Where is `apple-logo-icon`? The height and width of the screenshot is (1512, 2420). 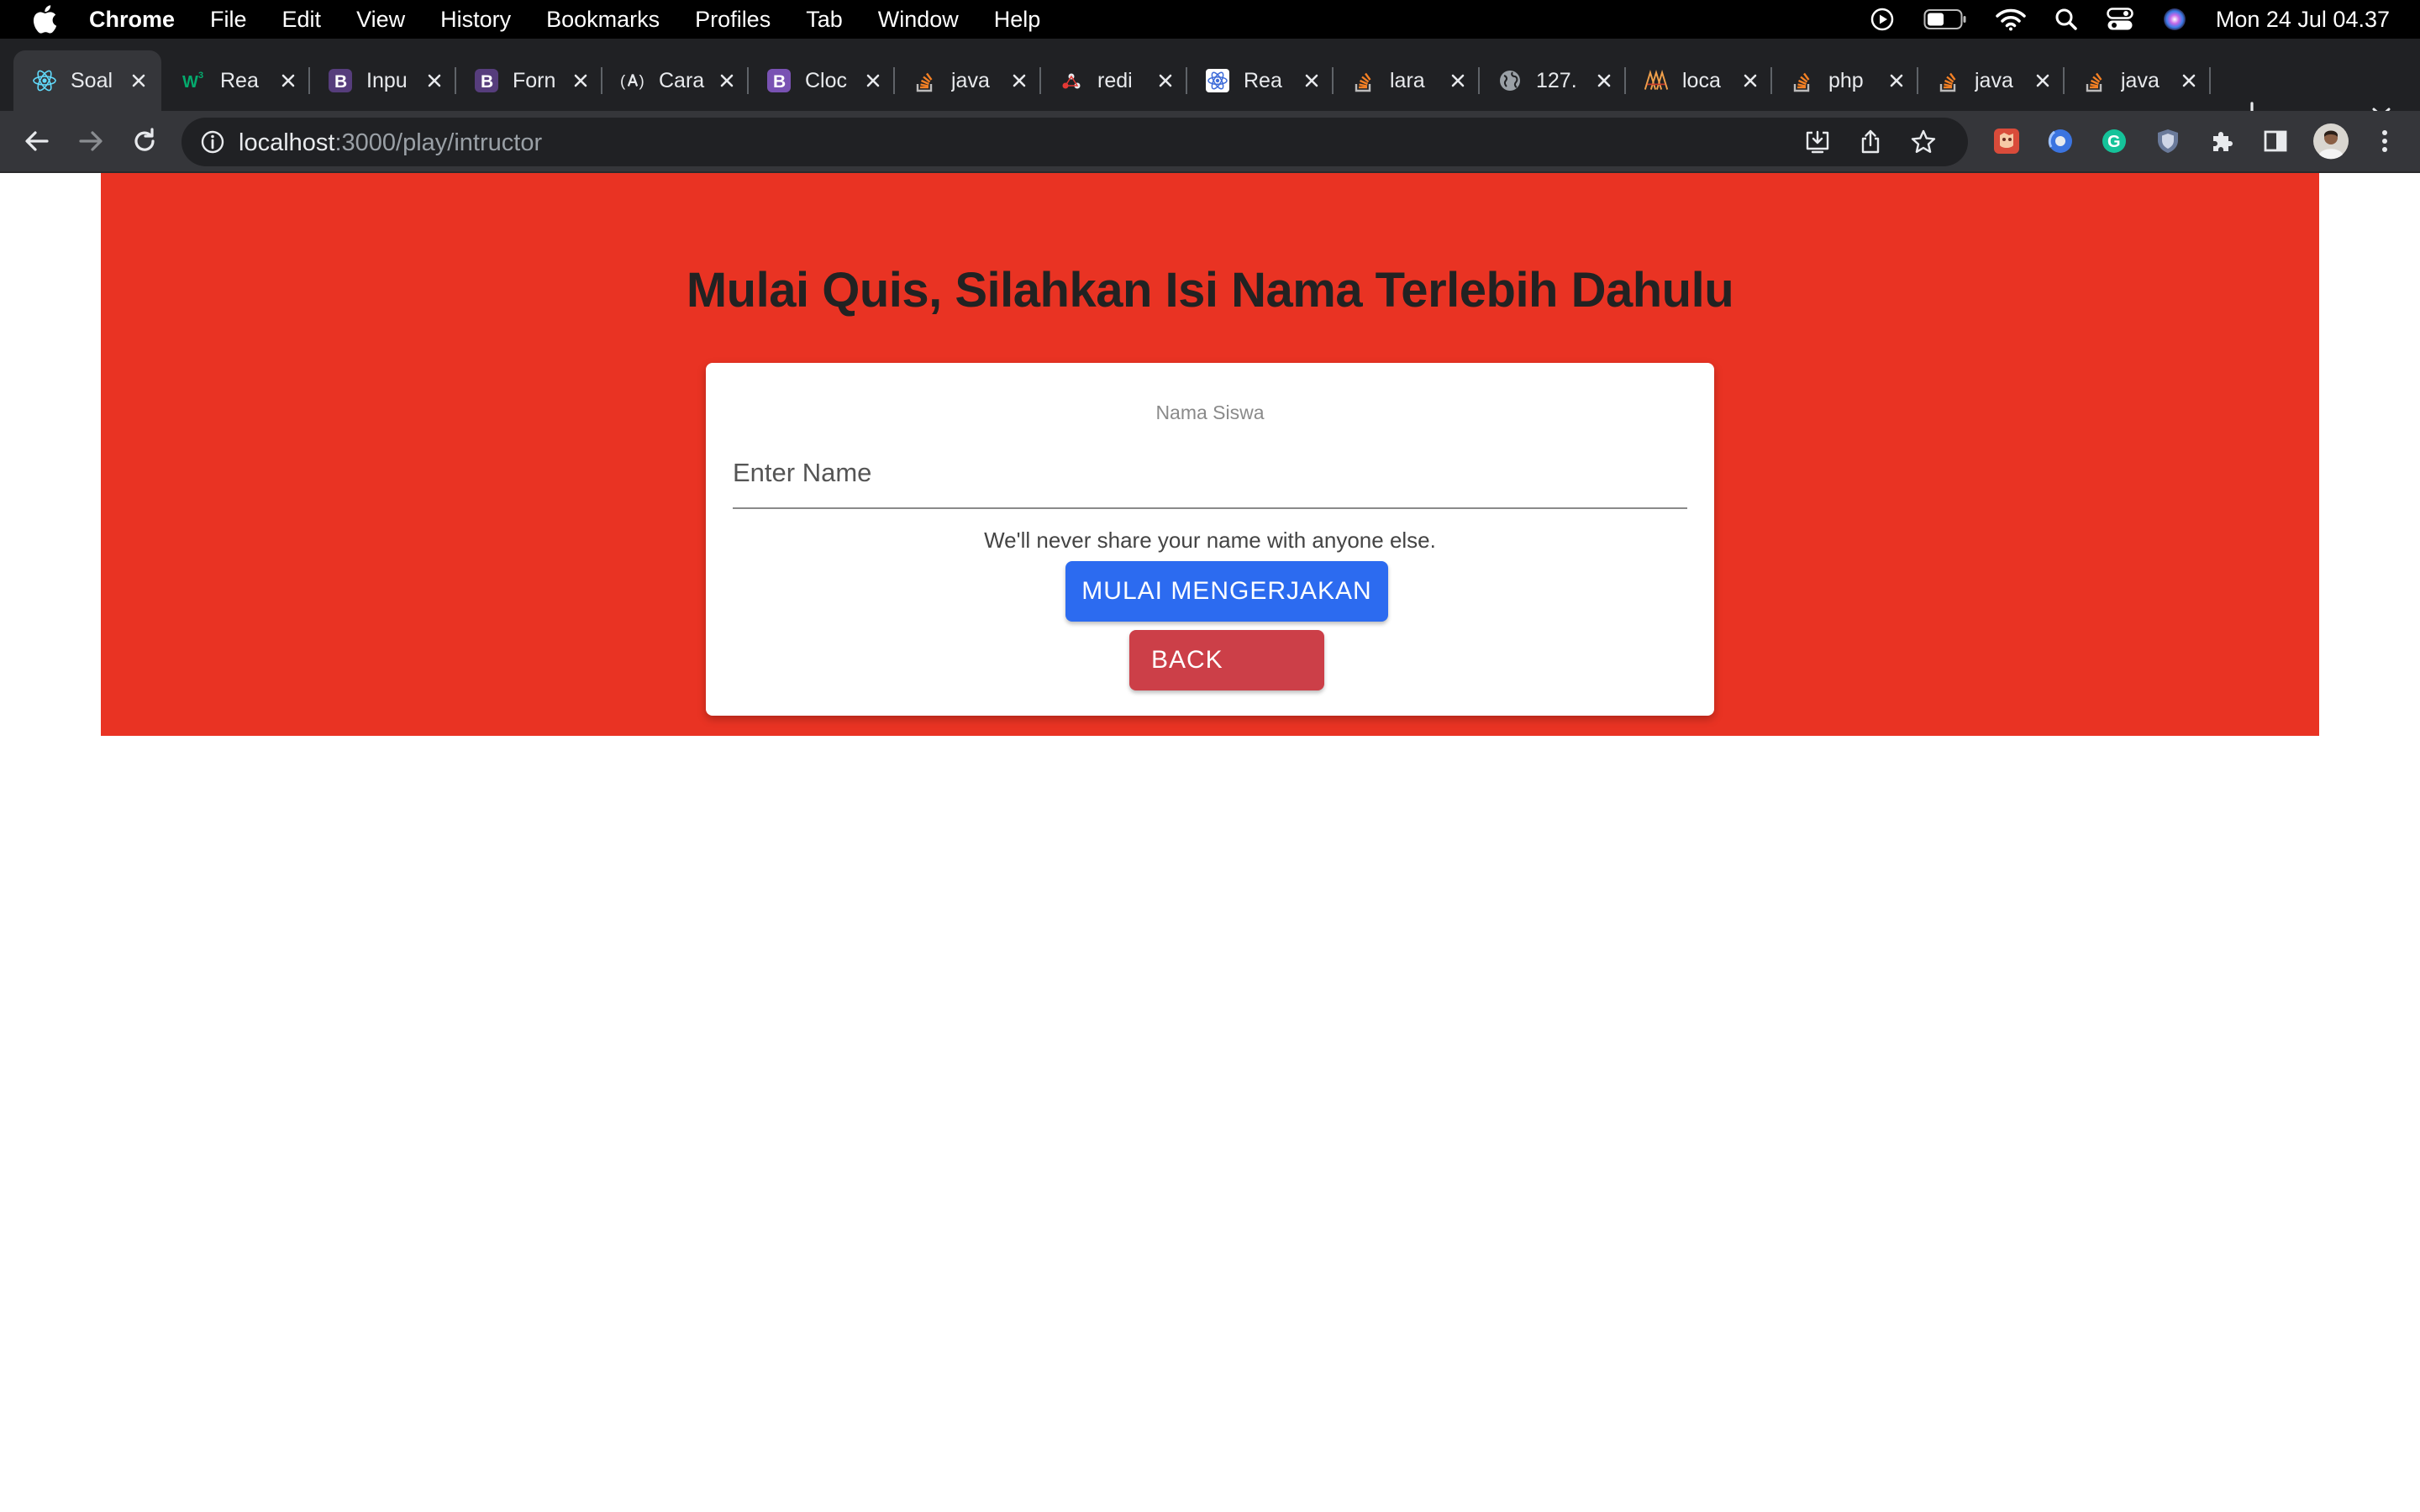
apple-logo-icon is located at coordinates (44, 19).